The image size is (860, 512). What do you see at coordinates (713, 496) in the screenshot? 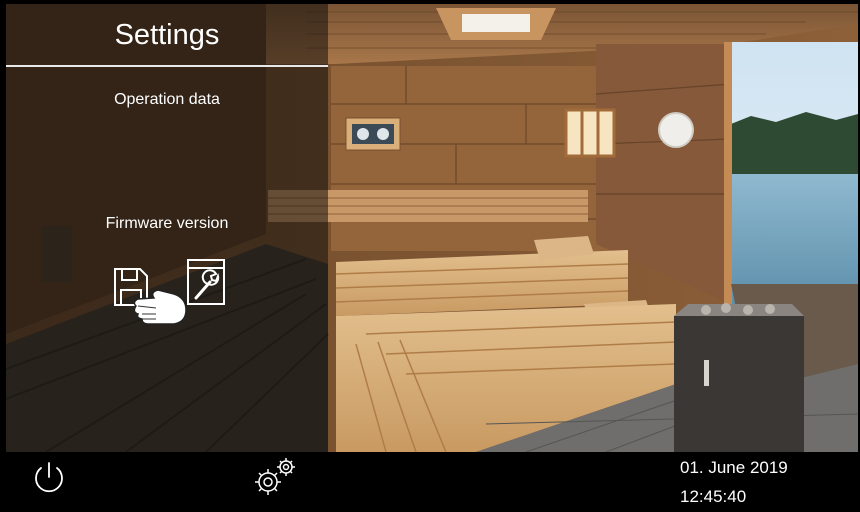
I see `current-time: 12:45:40` at bounding box center [713, 496].